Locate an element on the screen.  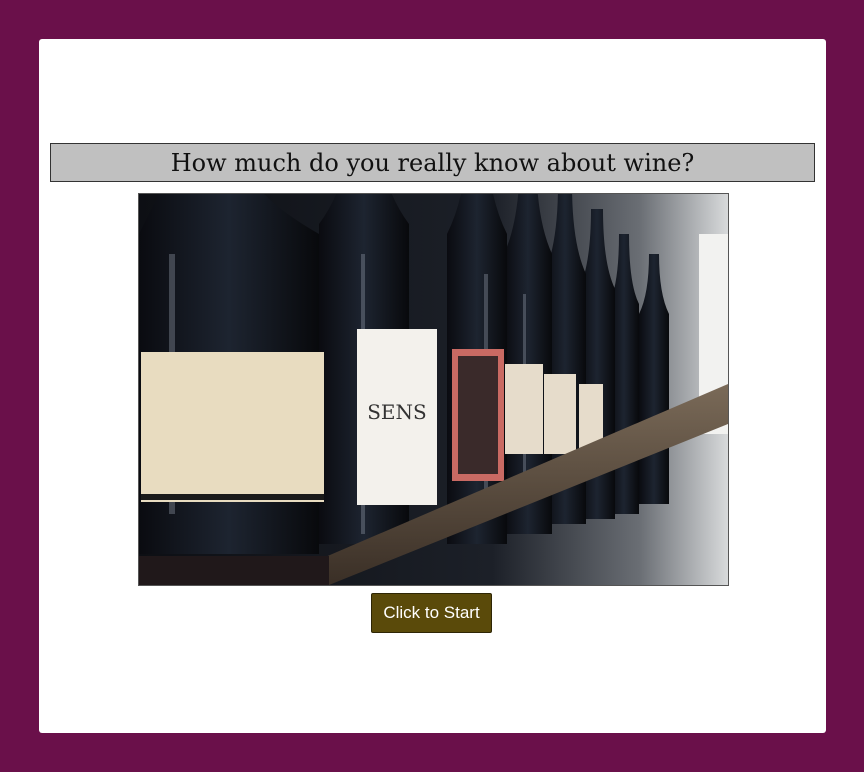
bottle-label-text: SENS is located at coordinates (397, 412).